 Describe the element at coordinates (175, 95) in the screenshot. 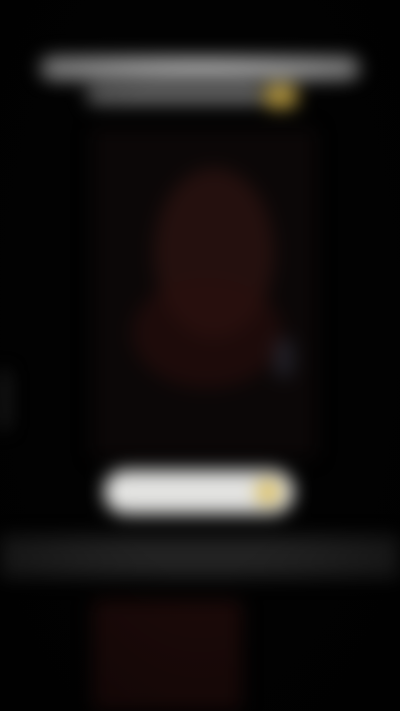

I see `subline-text` at that location.